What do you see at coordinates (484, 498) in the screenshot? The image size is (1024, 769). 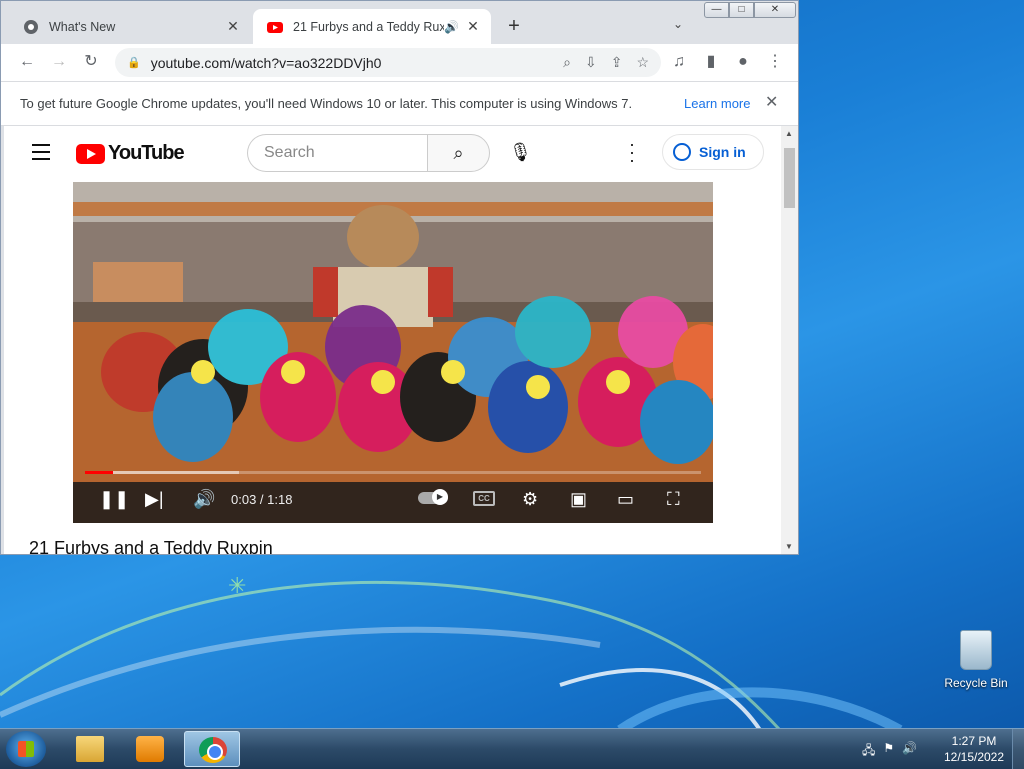 I see `captions-button: CC` at bounding box center [484, 498].